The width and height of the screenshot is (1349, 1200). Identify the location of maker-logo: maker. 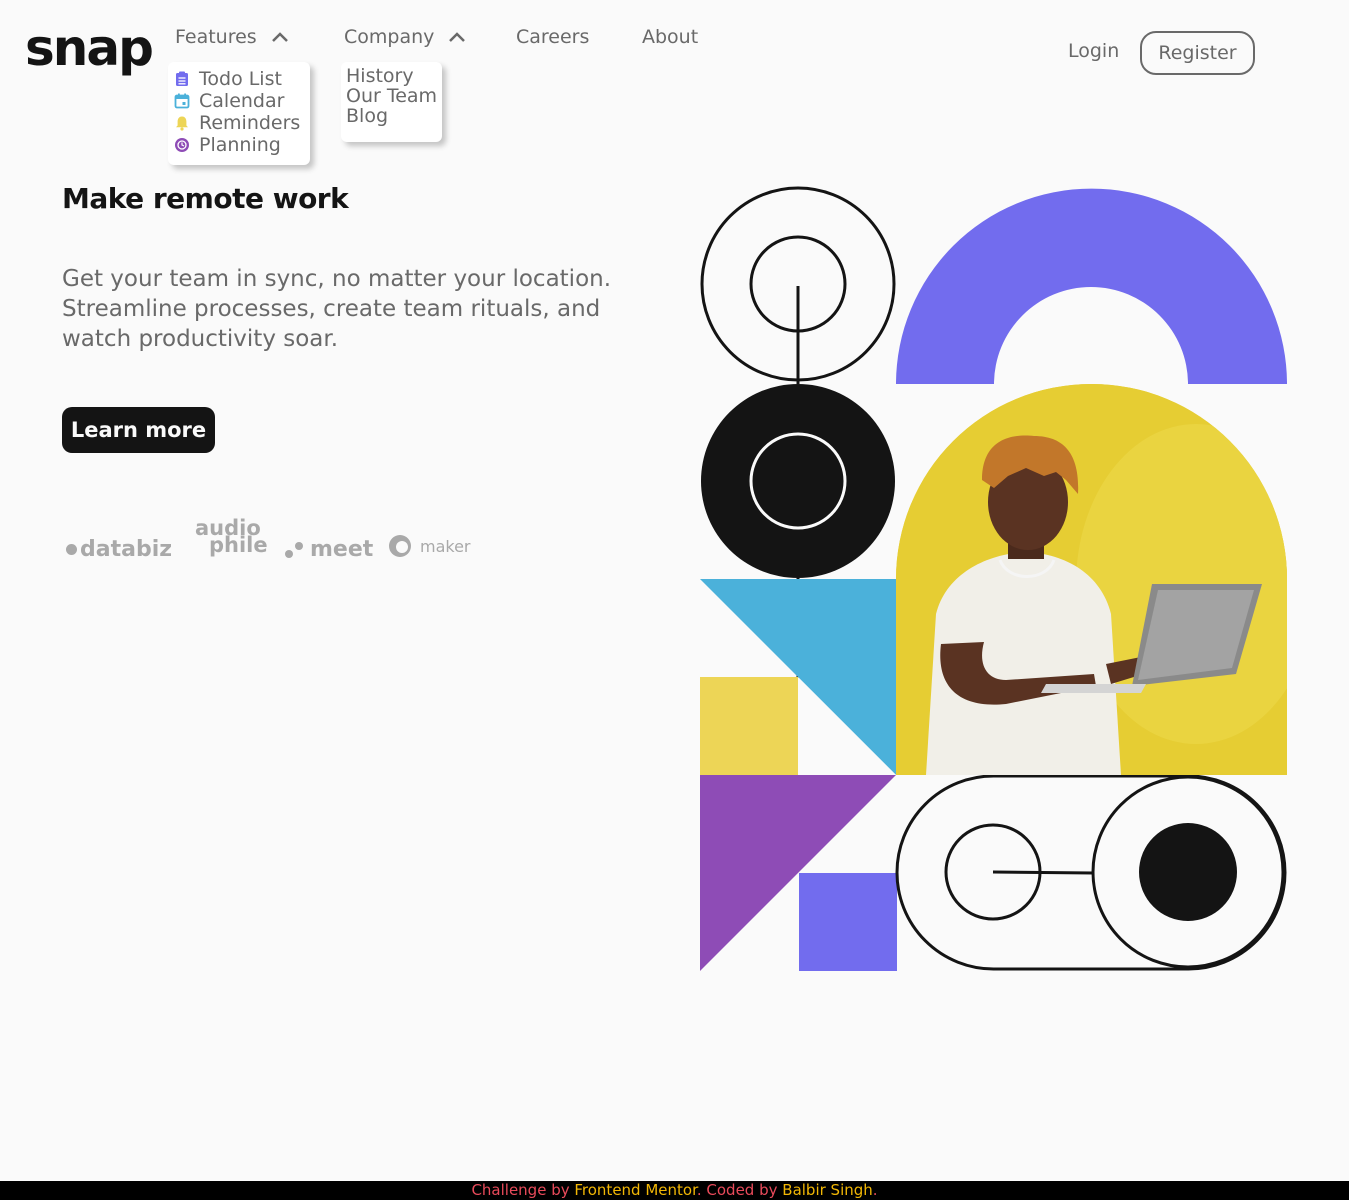
(429, 546).